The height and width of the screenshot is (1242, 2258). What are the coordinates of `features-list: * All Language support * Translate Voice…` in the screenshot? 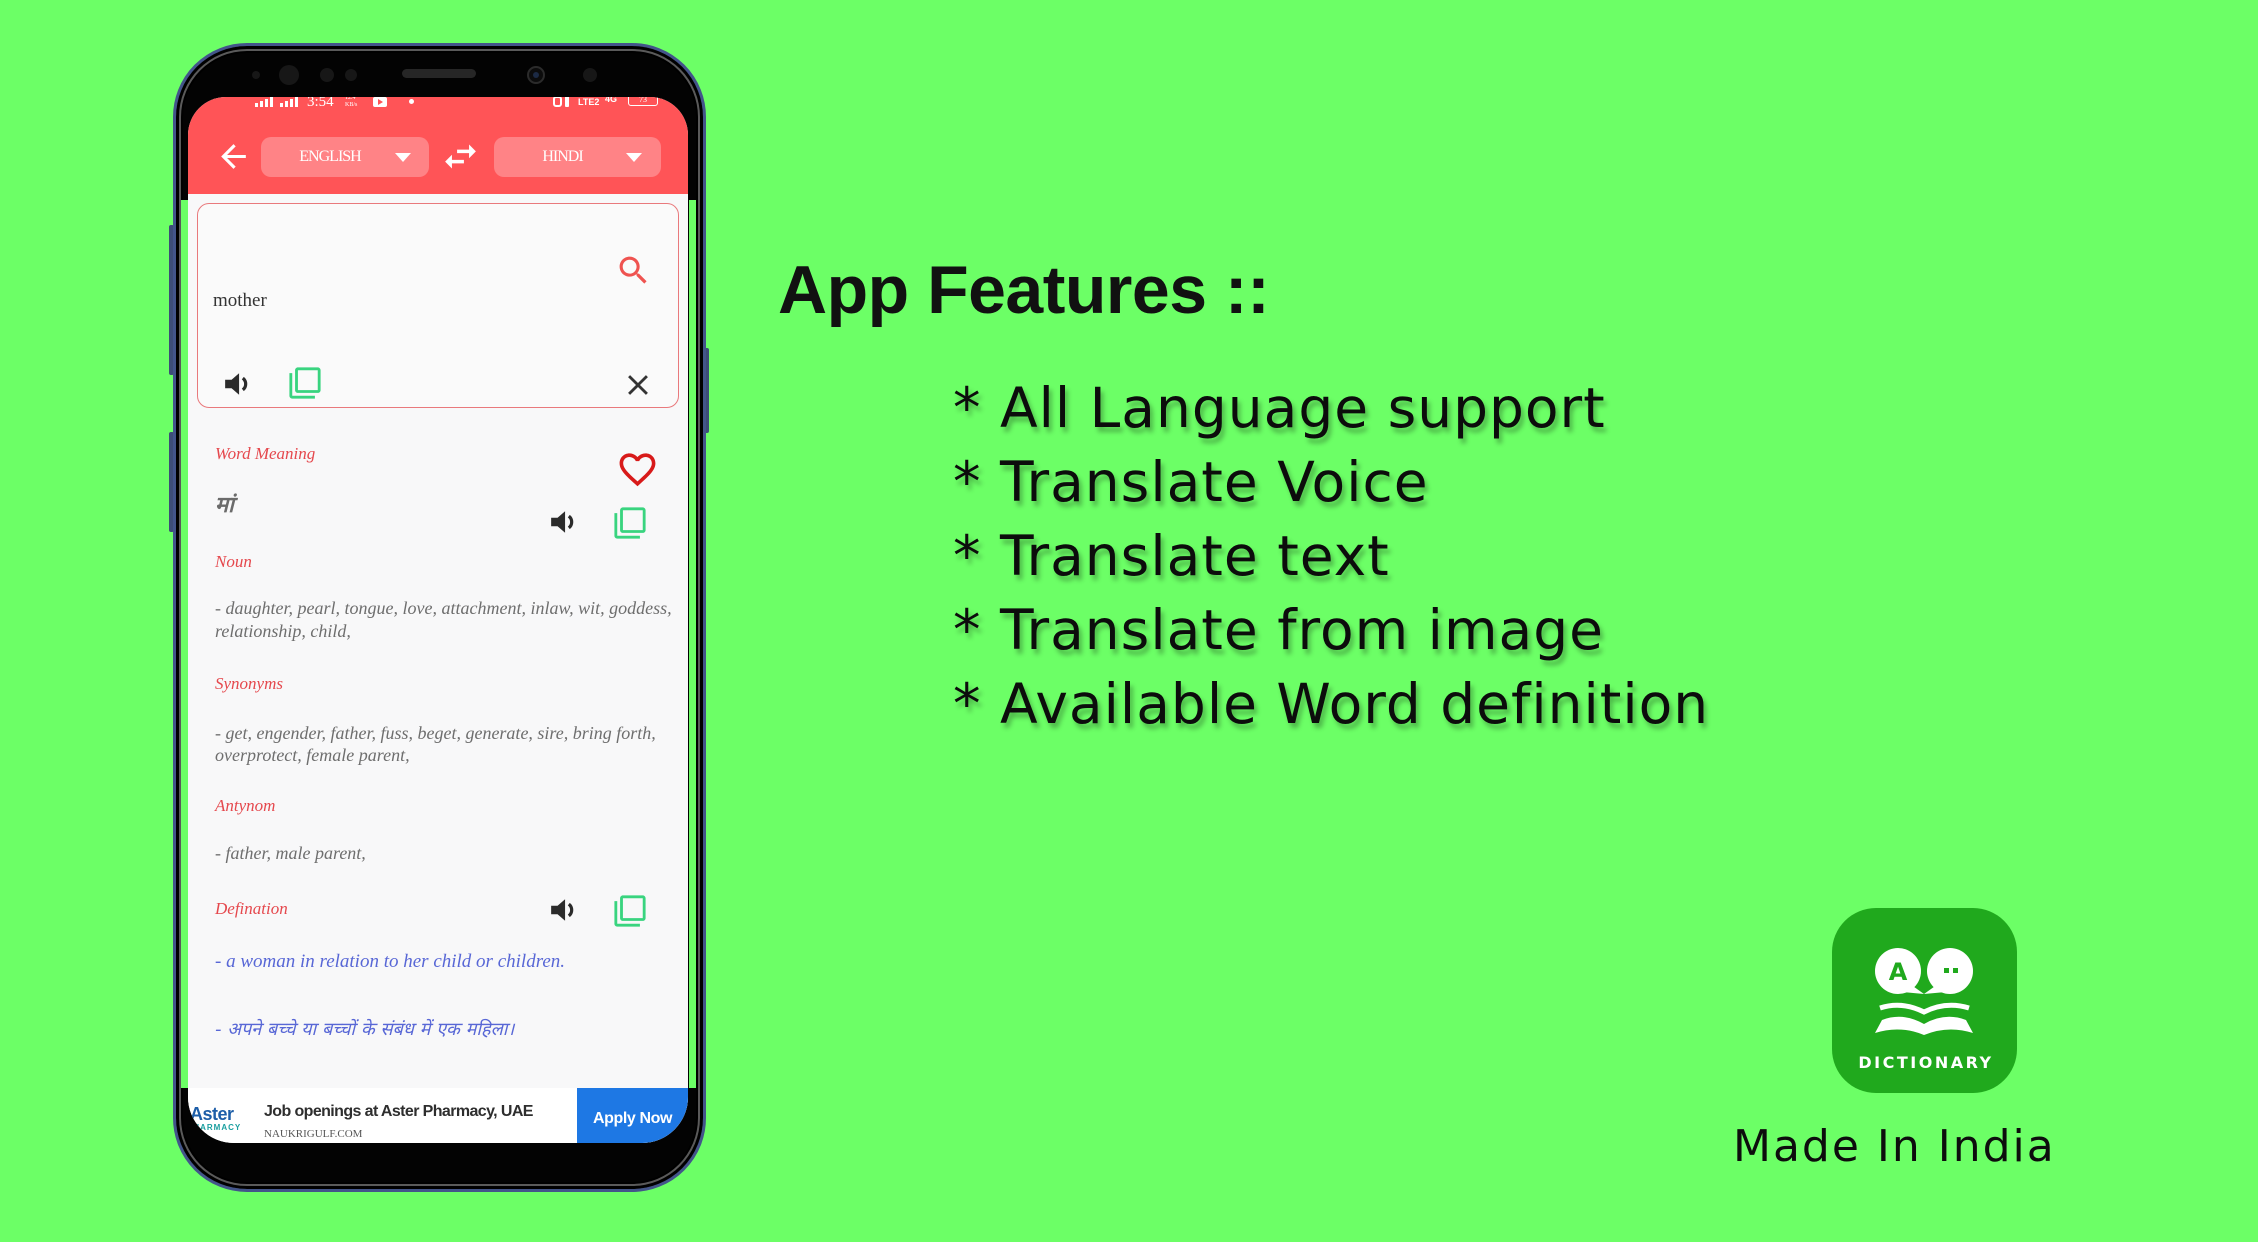 It's located at (1331, 556).